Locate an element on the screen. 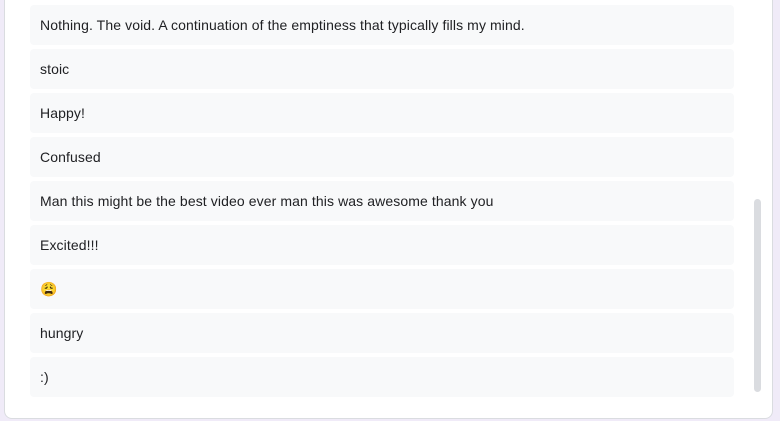 The image size is (780, 421). response-text: Confused is located at coordinates (70, 157).